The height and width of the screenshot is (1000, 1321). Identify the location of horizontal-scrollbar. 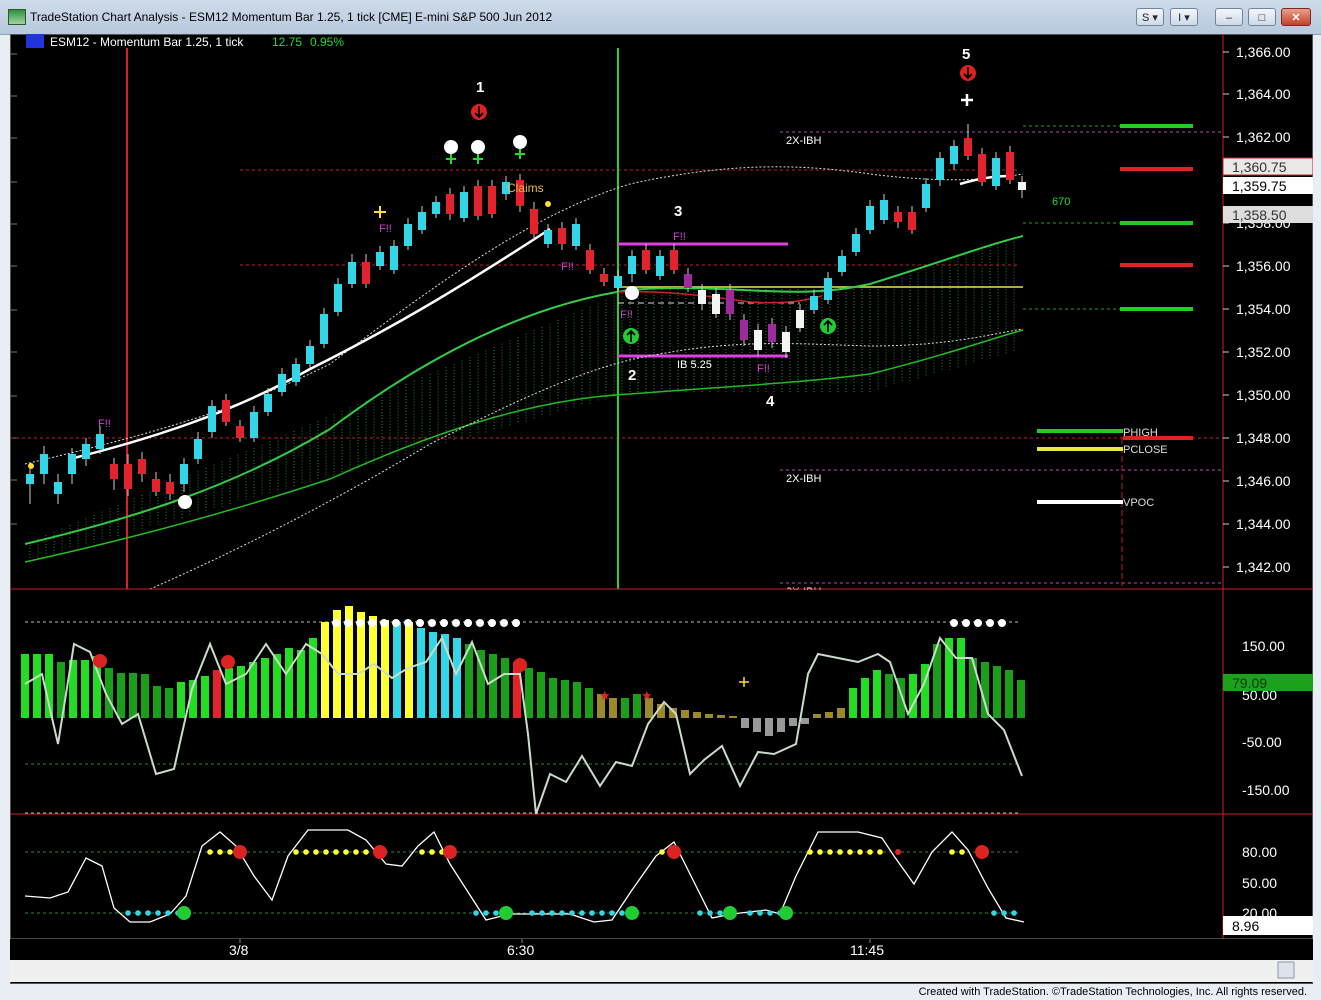
(661, 971).